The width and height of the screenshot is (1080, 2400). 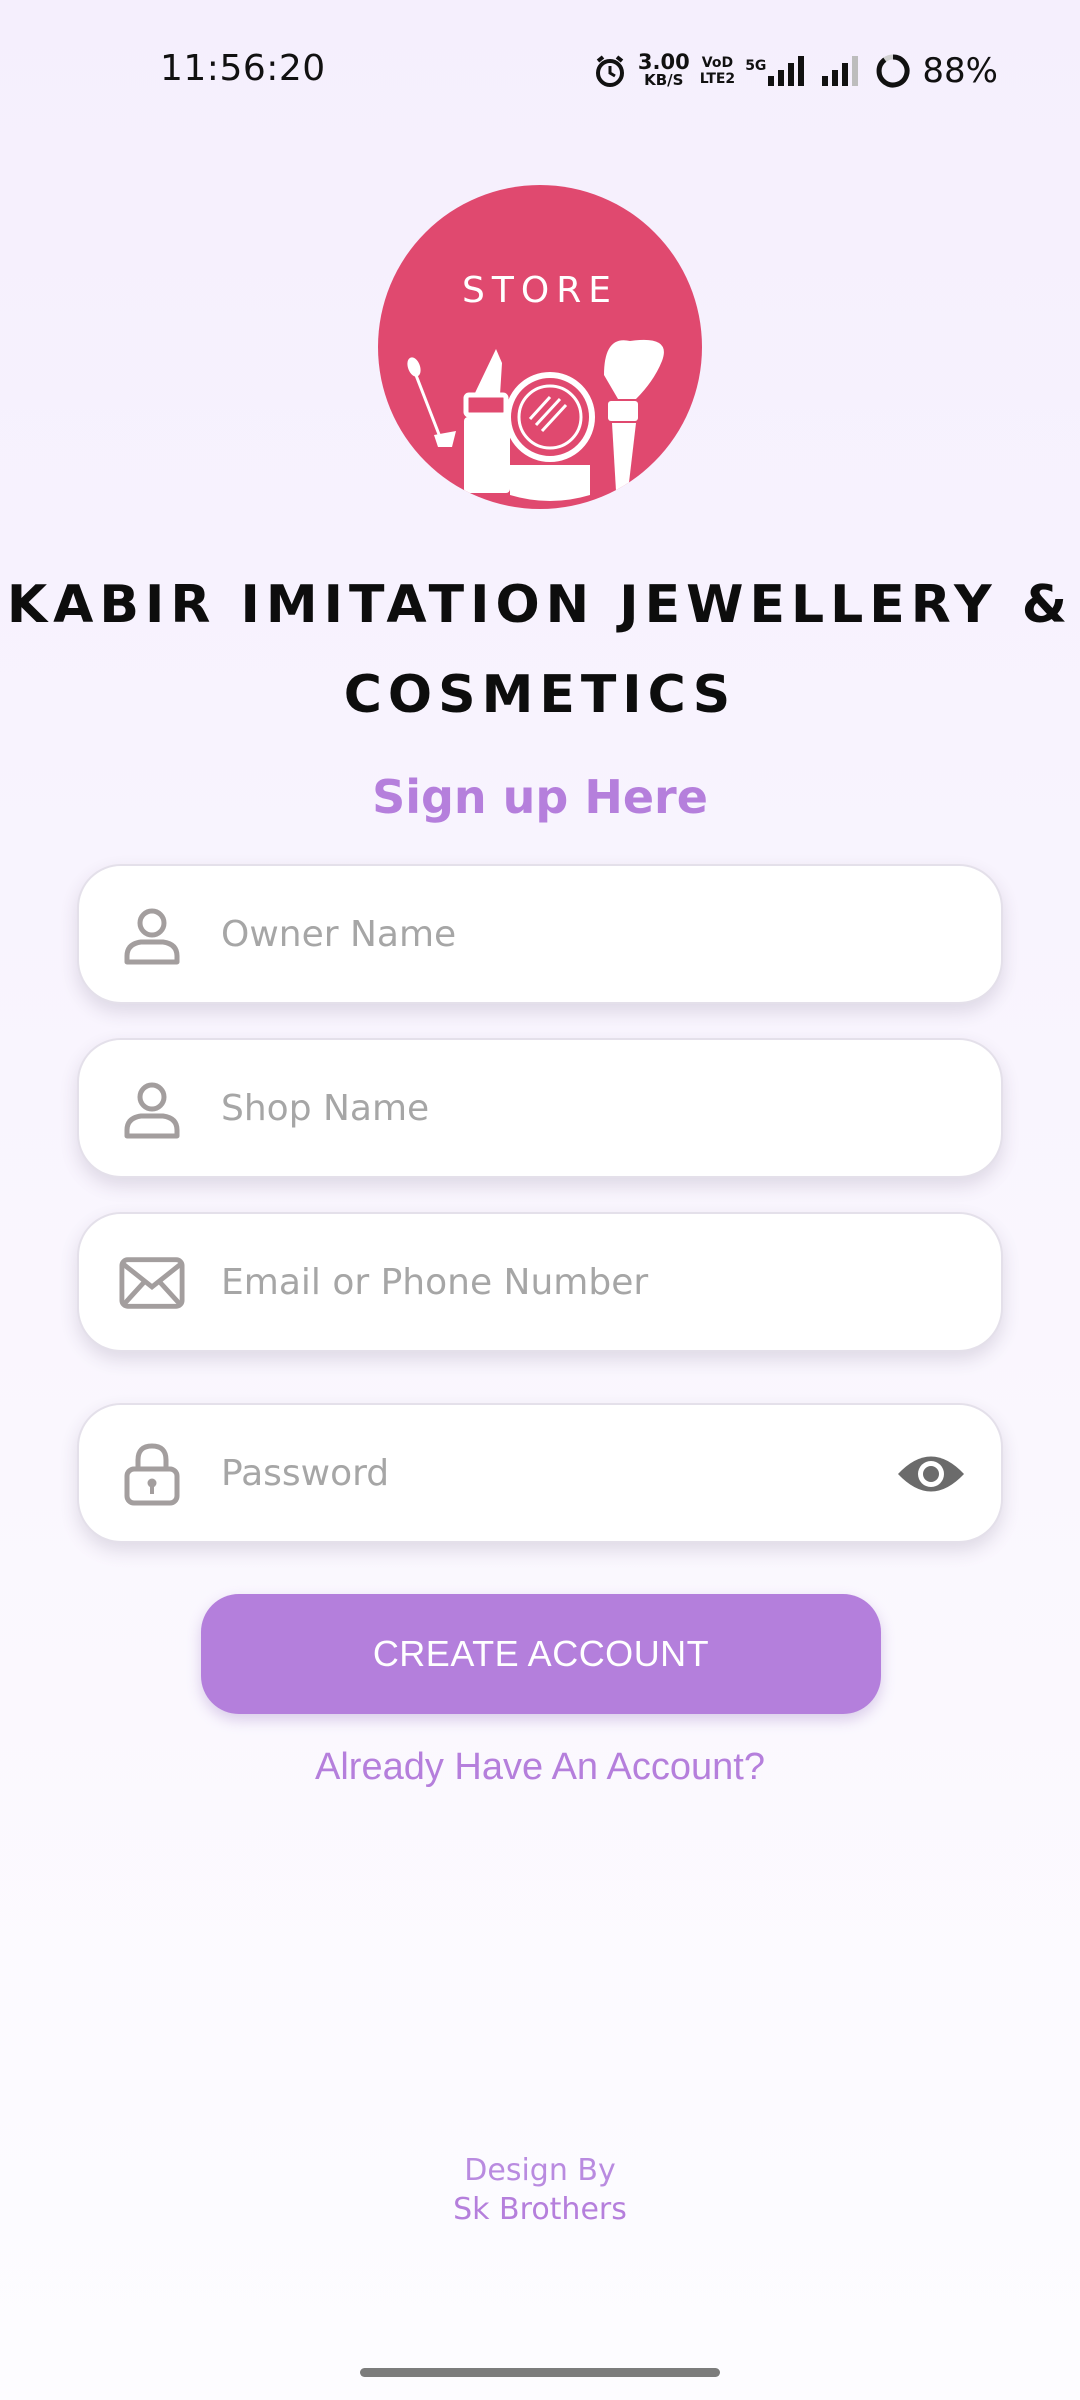 I want to click on store-logo: STORE, so click(x=540, y=347).